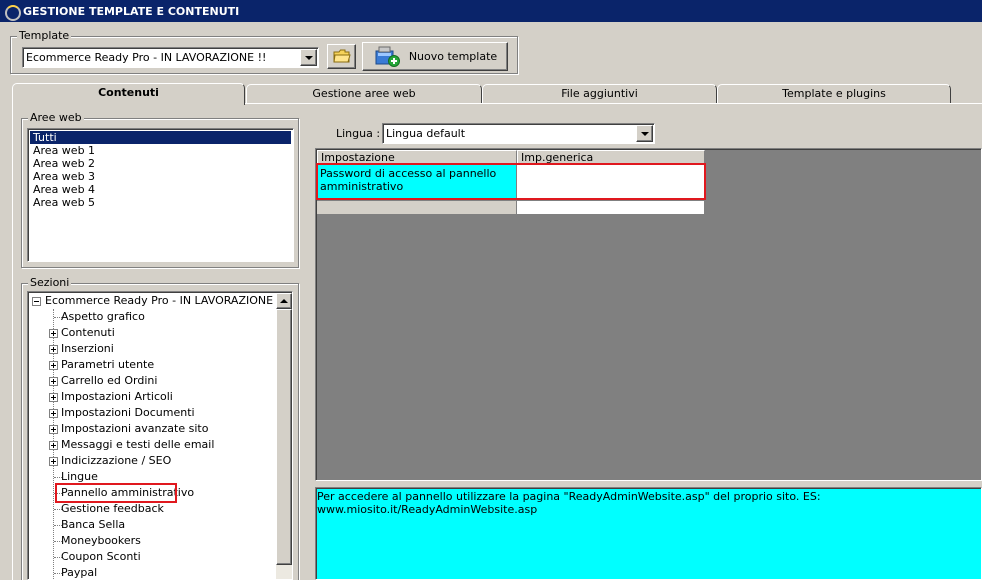 This screenshot has width=982, height=580. Describe the element at coordinates (611, 183) in the screenshot. I see `grid-cell-value` at that location.